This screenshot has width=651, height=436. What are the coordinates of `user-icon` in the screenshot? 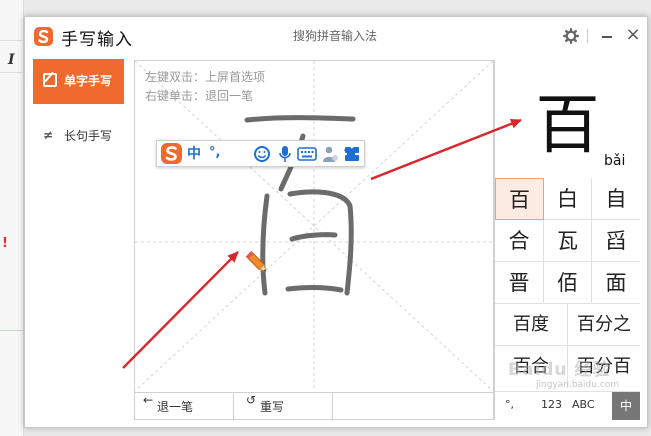 It's located at (330, 154).